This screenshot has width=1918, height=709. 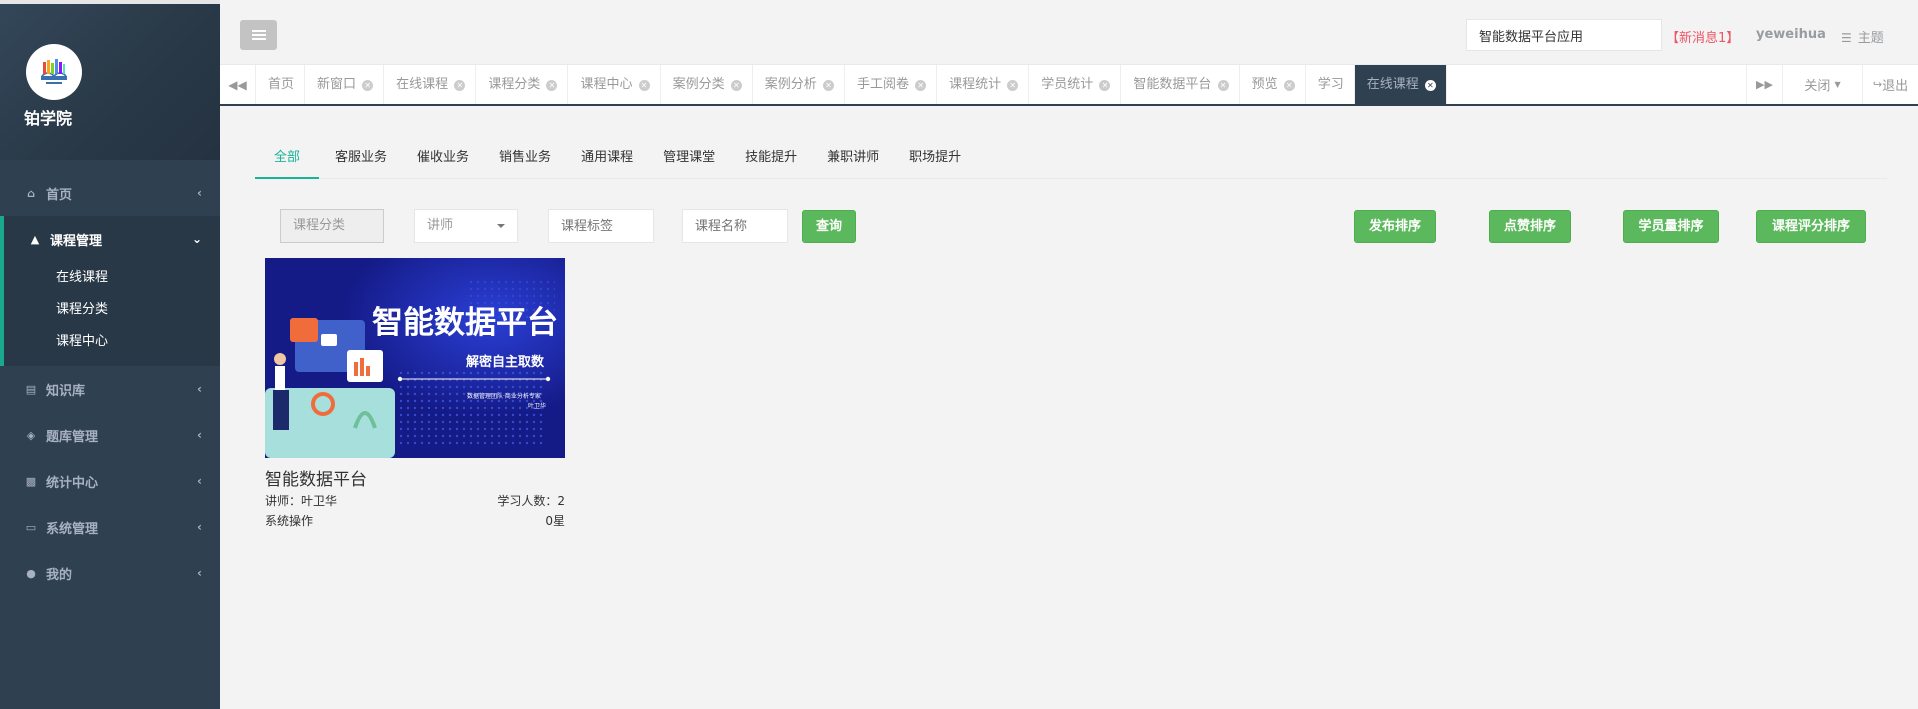 I want to click on tab-course-center: 课程中心 ✕, so click(x=614, y=84).